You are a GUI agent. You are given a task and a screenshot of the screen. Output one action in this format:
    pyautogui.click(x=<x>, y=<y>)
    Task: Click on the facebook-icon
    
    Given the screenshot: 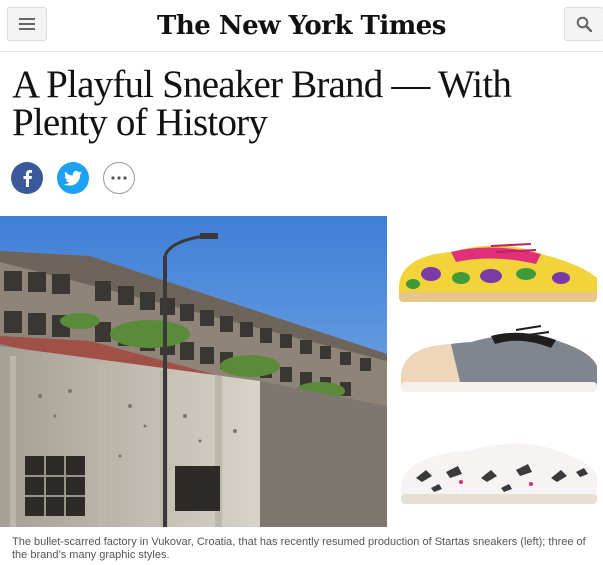 What is the action you would take?
    pyautogui.click(x=27, y=178)
    